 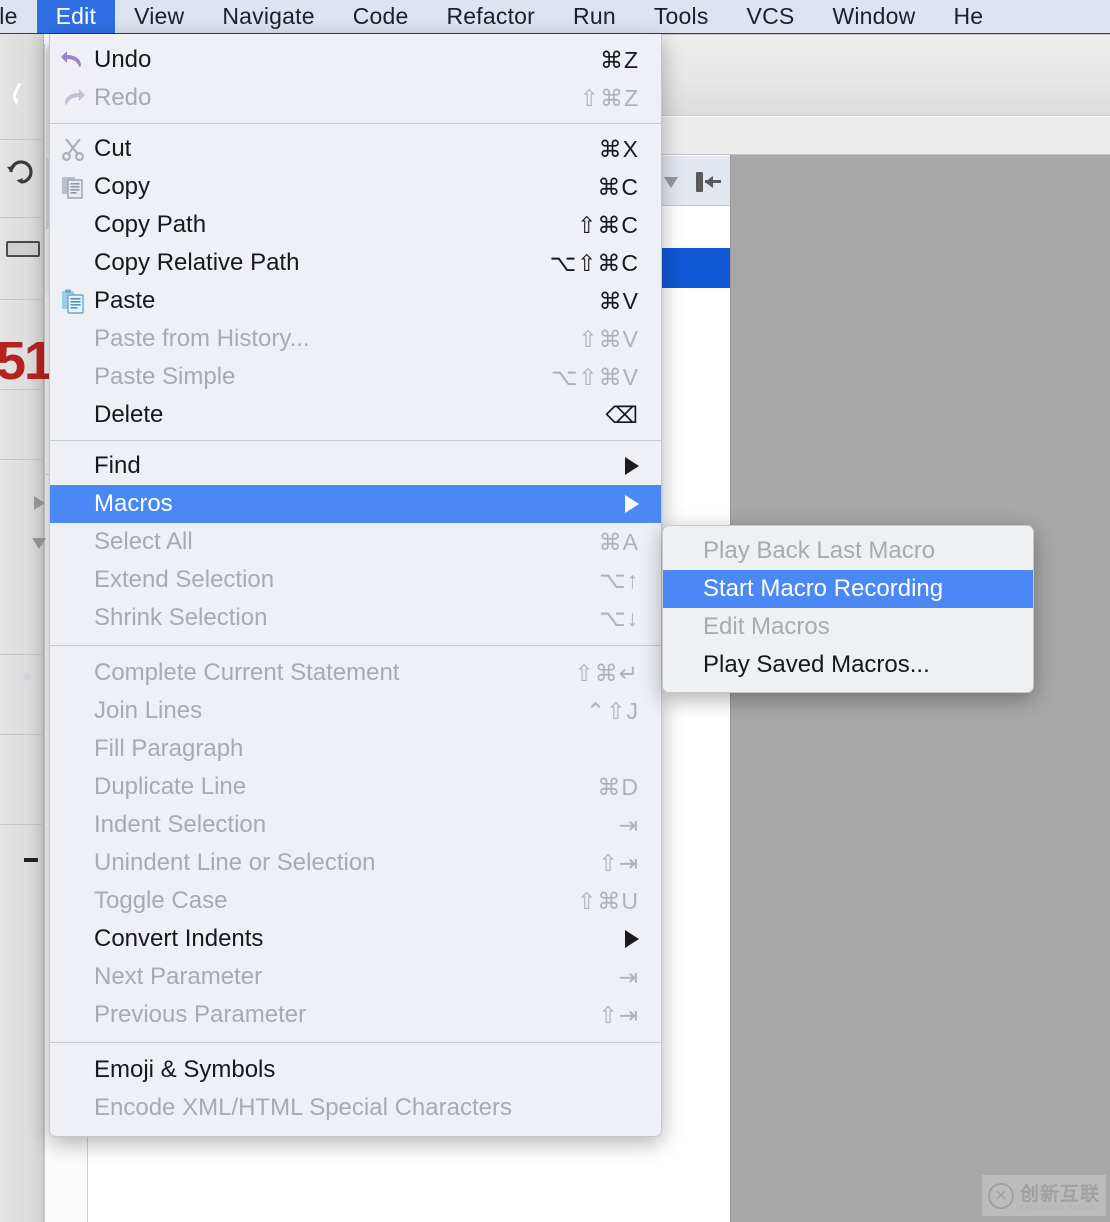 What do you see at coordinates (632, 466) in the screenshot?
I see `submenu-arrow-icon` at bounding box center [632, 466].